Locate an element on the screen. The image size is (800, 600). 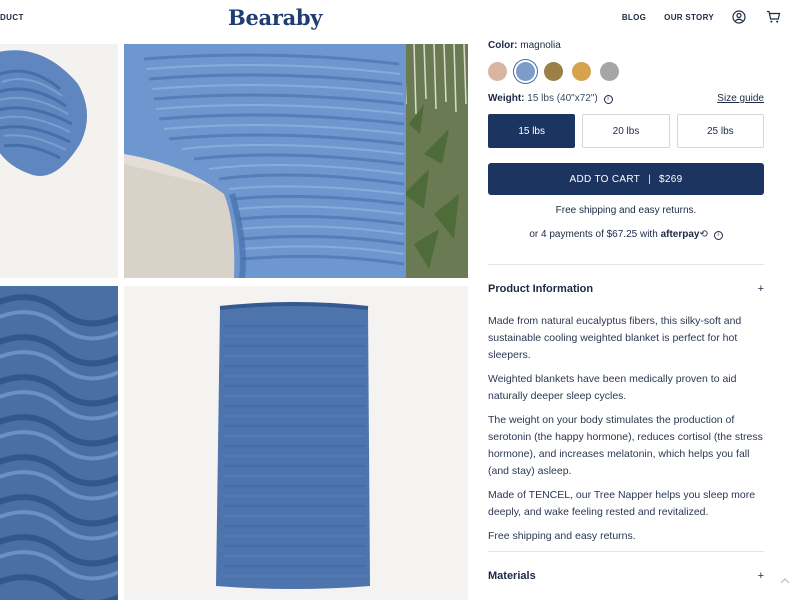
site-header: DUCT Bearaby BLOG OUR STORY is located at coordinates (400, 20).